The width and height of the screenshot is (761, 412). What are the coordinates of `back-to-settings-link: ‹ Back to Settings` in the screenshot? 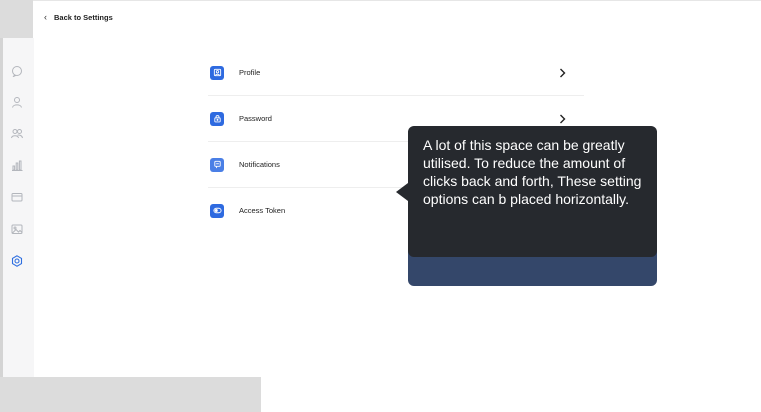 It's located at (78, 17).